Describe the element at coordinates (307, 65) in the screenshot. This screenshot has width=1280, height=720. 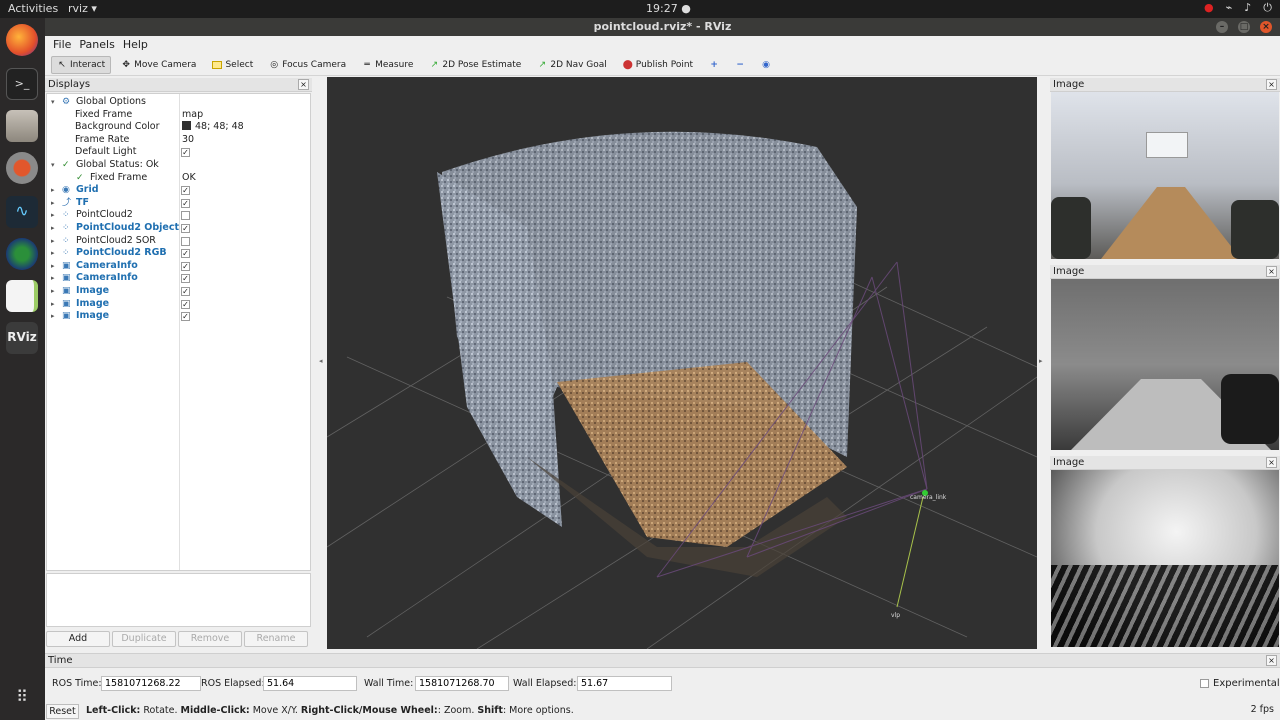
I see `focus-camera-tool: ◎ Focus Camera` at that location.